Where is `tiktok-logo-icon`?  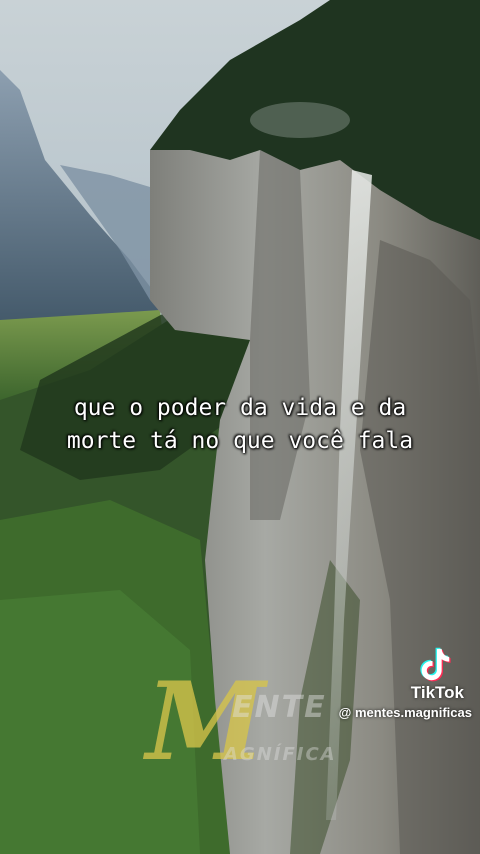 tiktok-logo-icon is located at coordinates (435, 664).